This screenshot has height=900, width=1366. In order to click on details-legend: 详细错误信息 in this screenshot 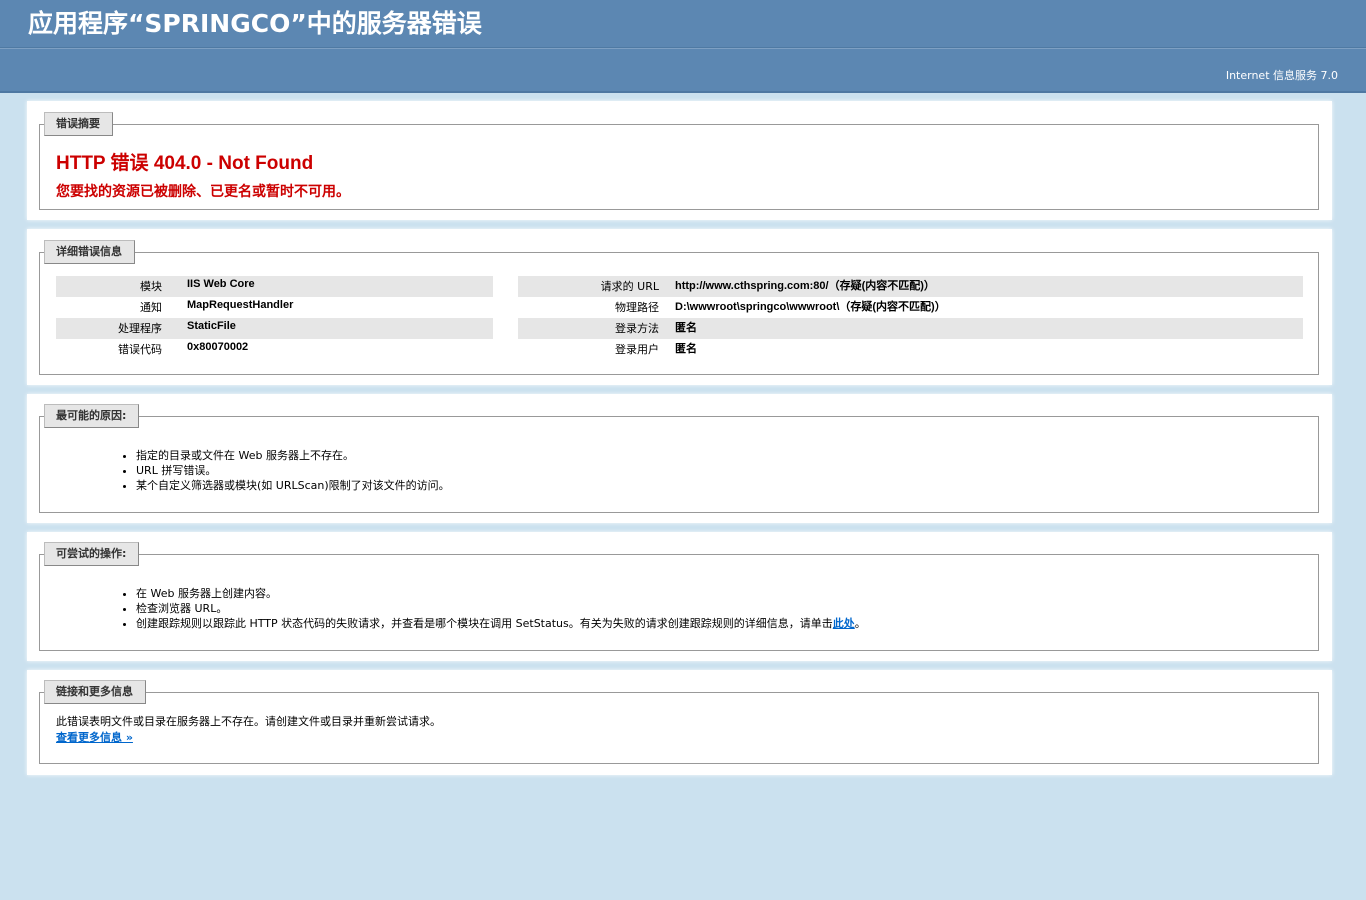, I will do `click(89, 252)`.